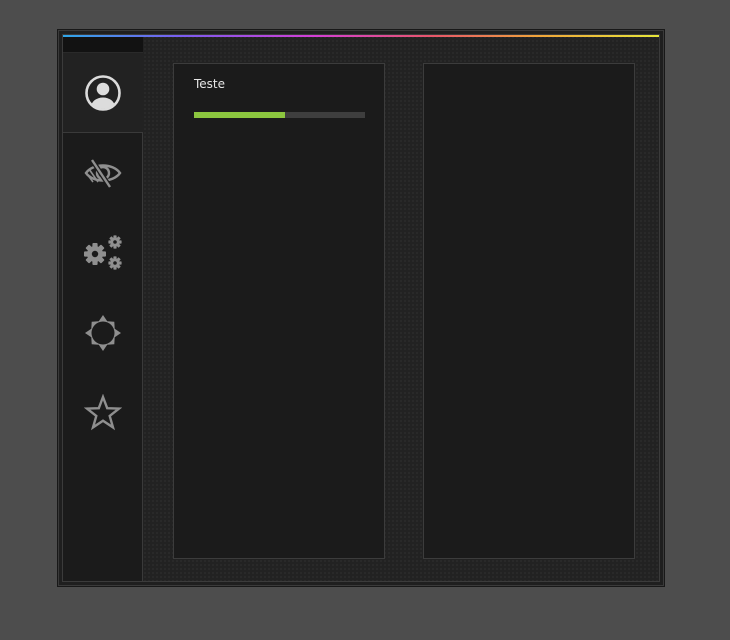  Describe the element at coordinates (361, 36) in the screenshot. I see `rainbow-accent-bar` at that location.